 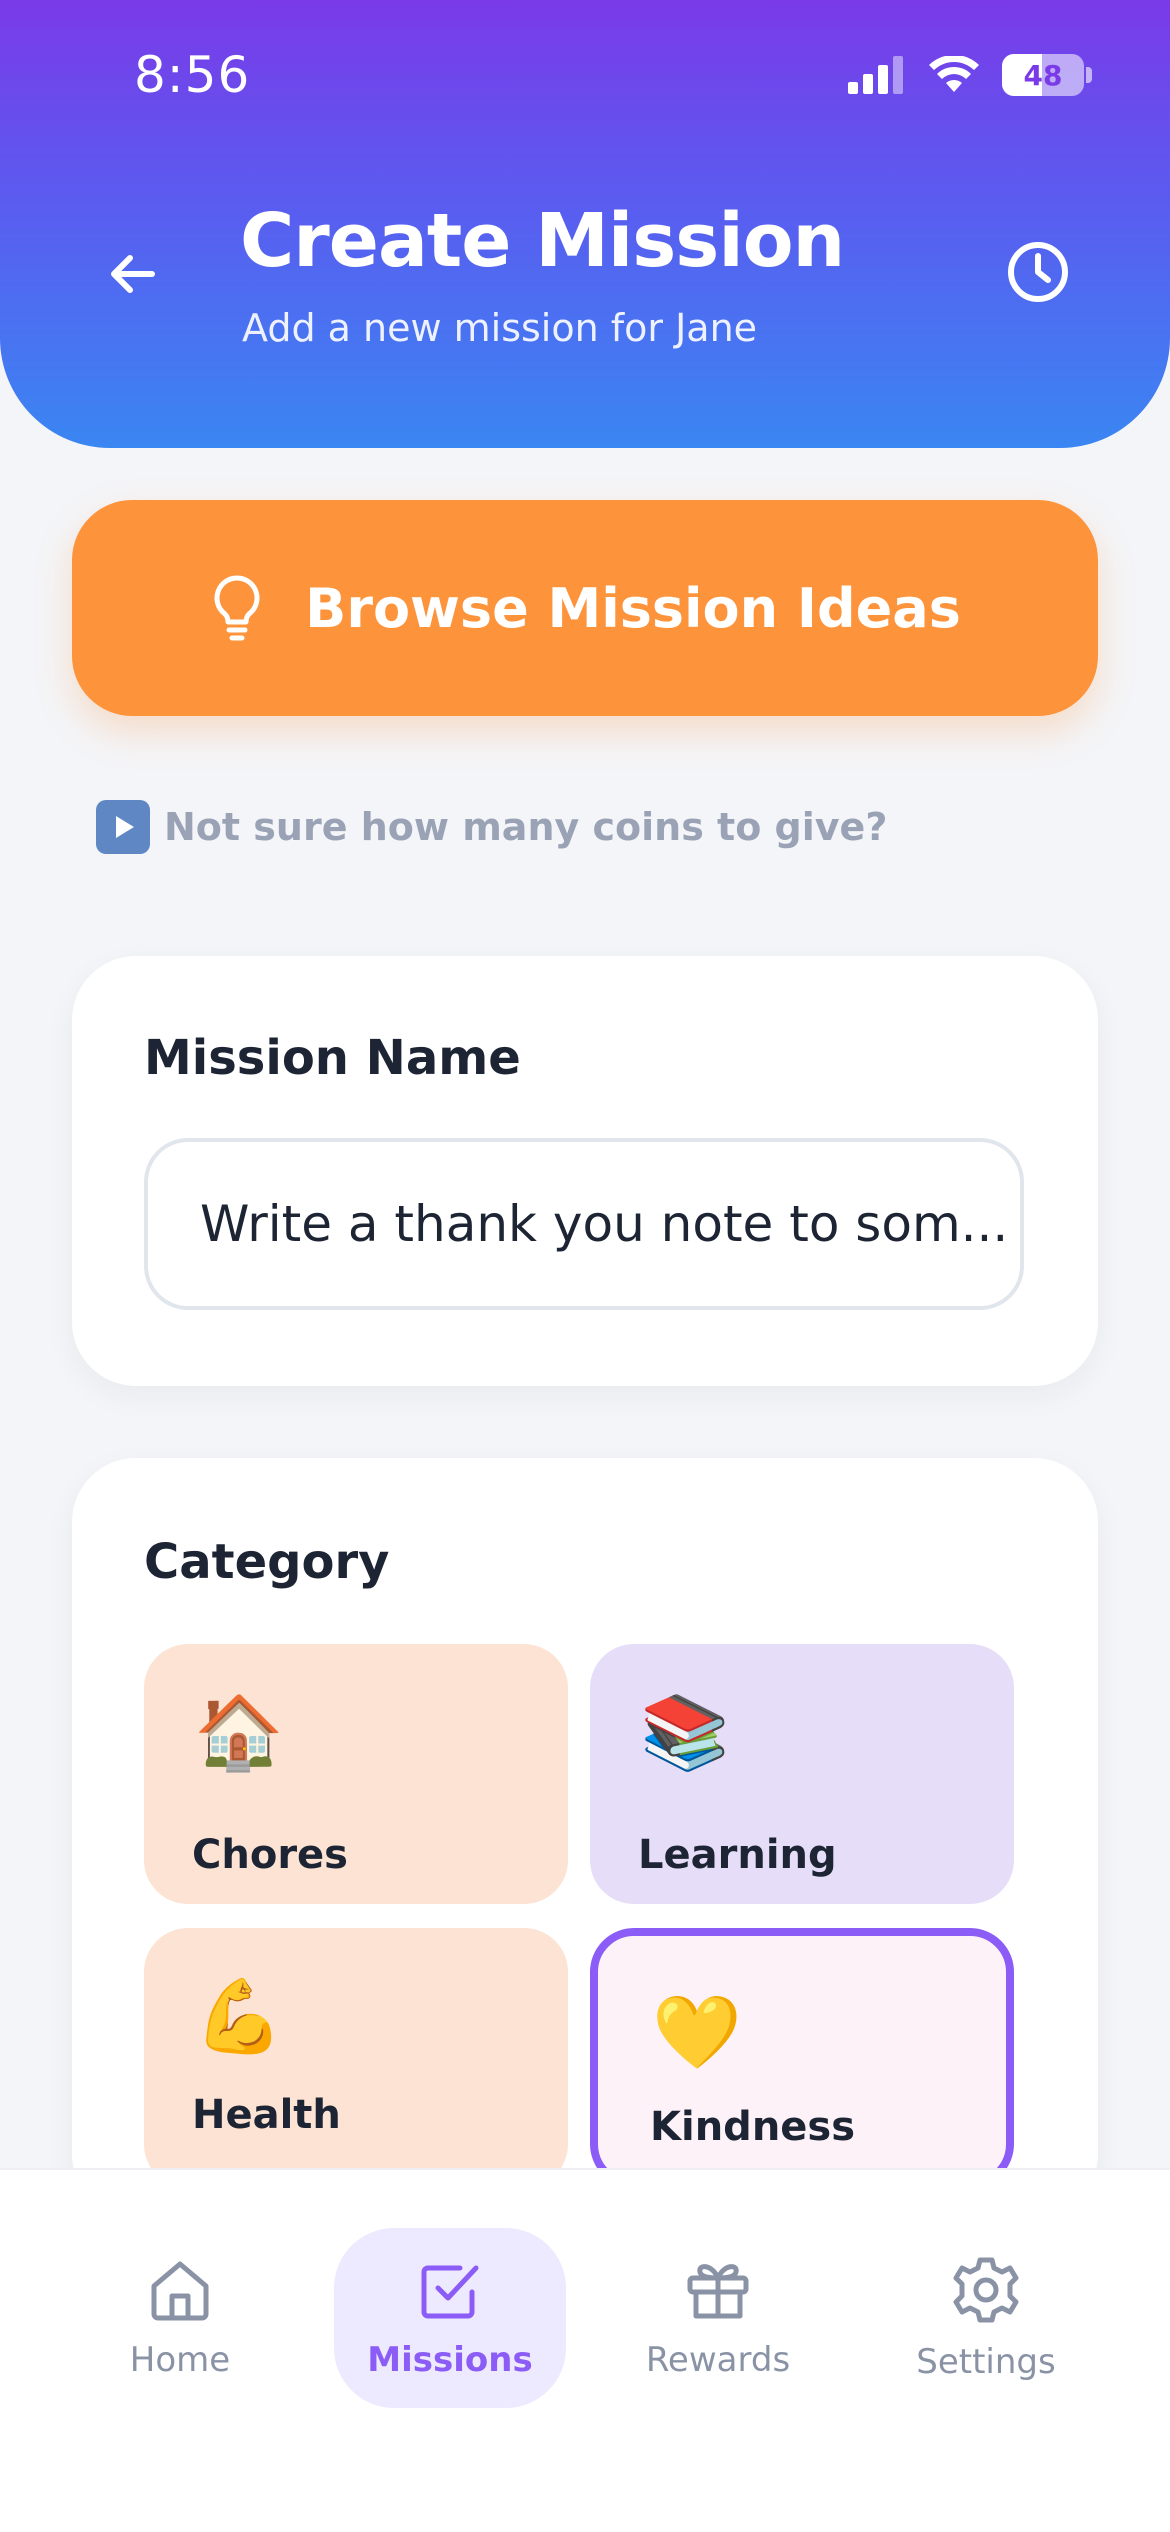 I want to click on category-title: Category, so click(x=267, y=1562).